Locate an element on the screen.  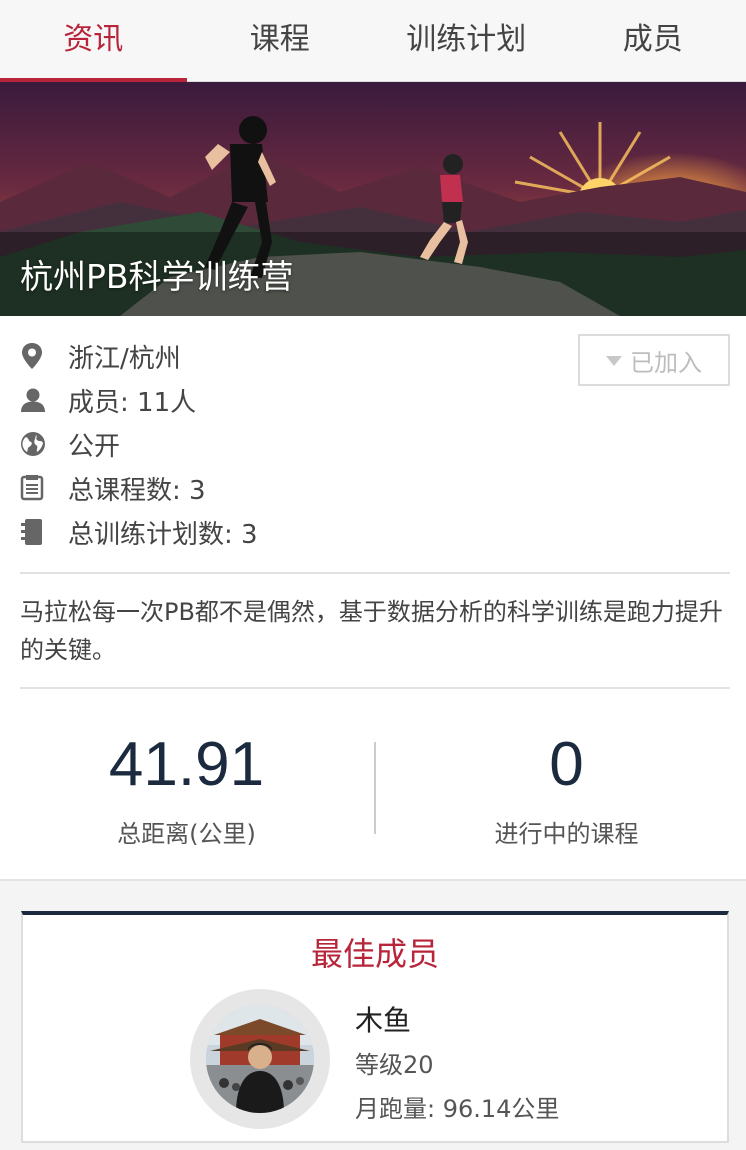
location-pin-icon is located at coordinates (44, 356).